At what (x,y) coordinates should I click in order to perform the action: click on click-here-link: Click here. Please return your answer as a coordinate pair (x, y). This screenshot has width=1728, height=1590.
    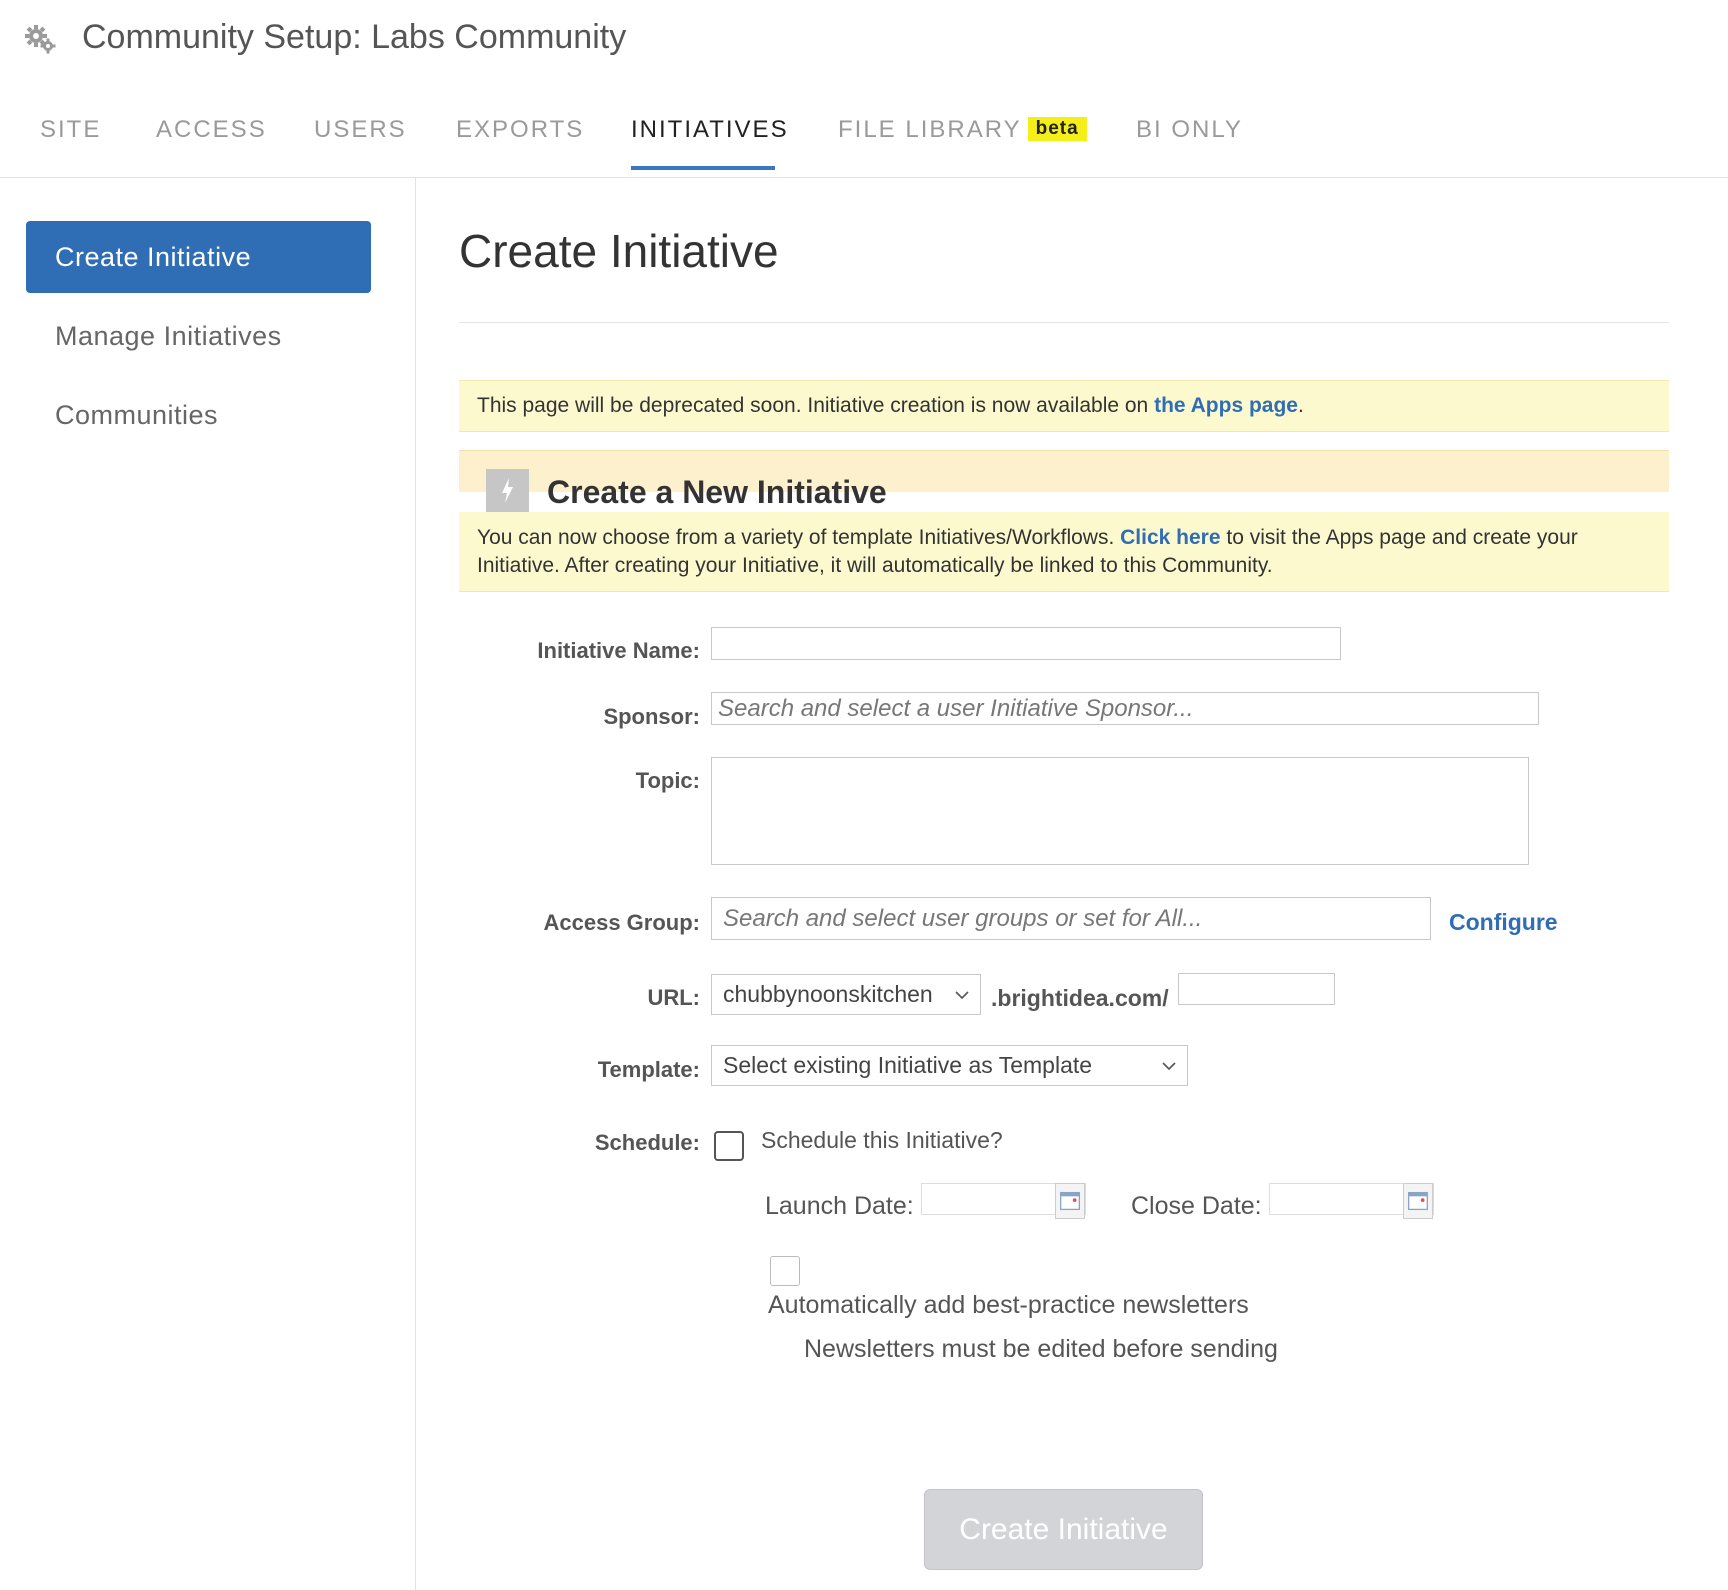
    Looking at the image, I should click on (1170, 537).